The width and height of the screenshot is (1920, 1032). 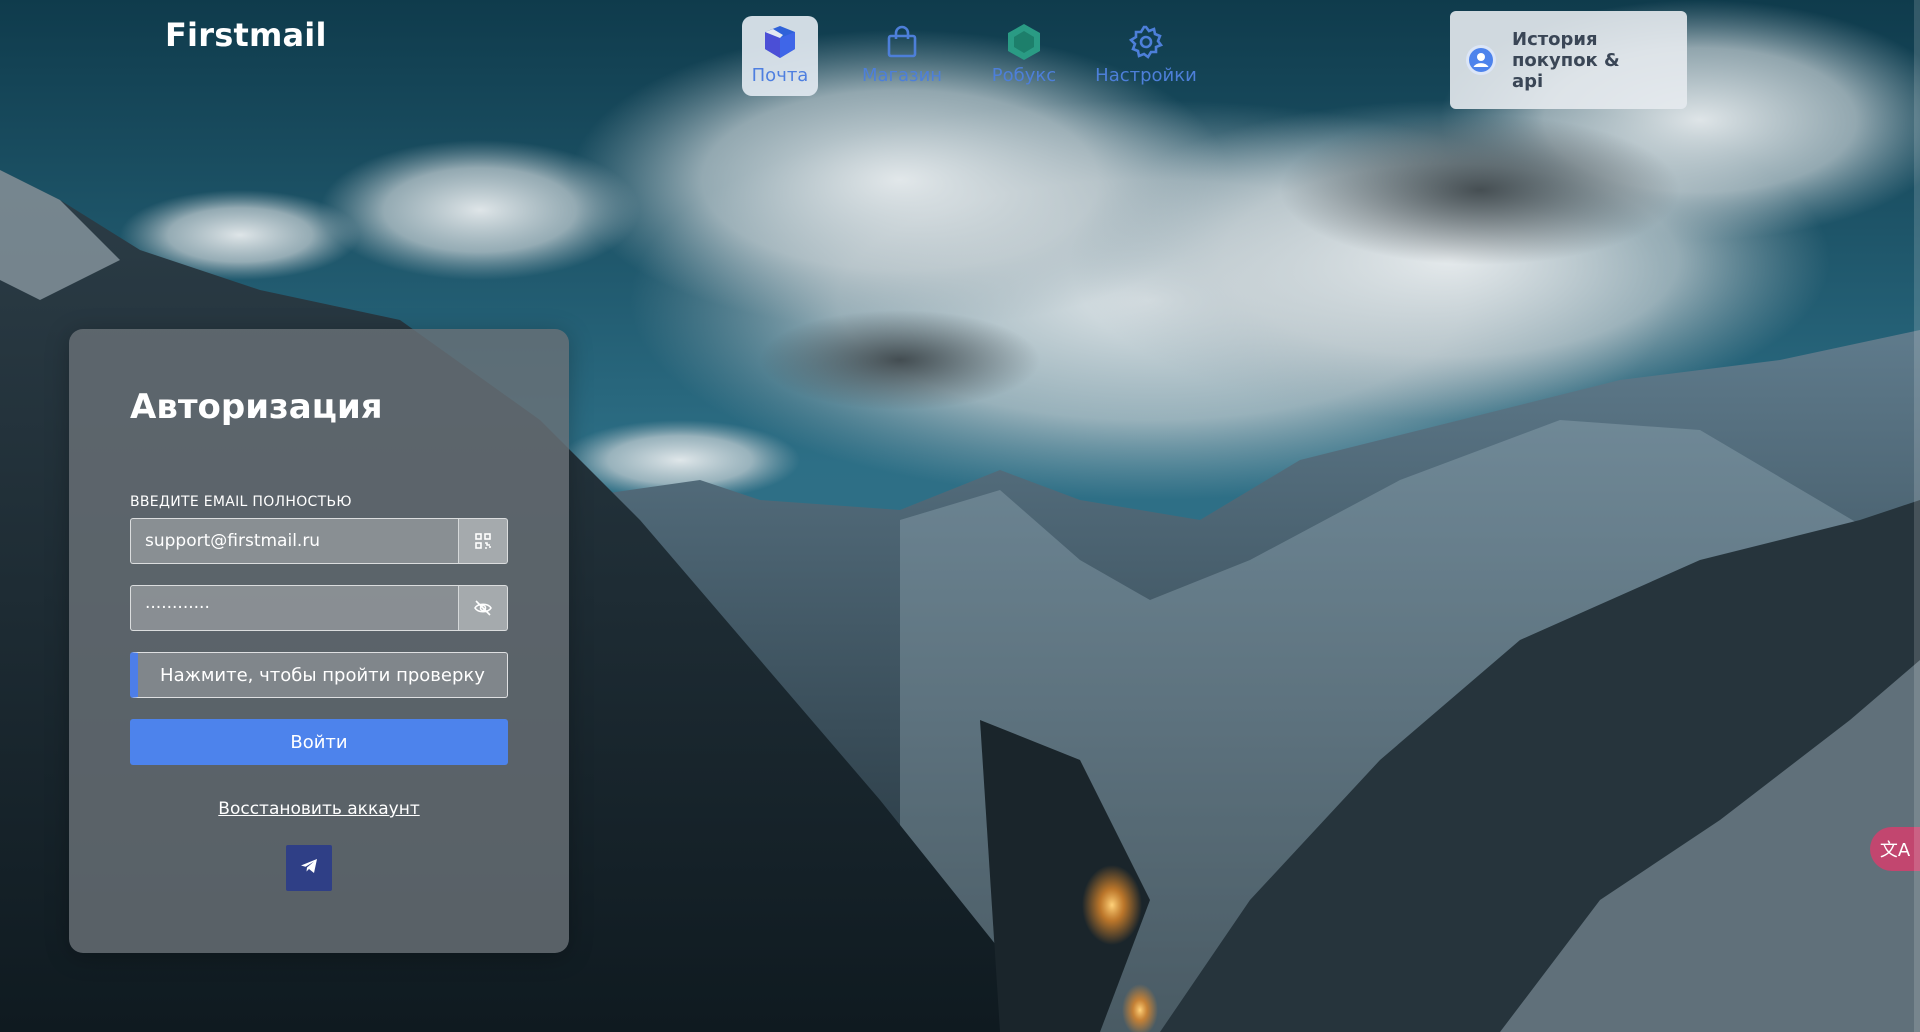 What do you see at coordinates (294, 541) in the screenshot?
I see `email-input` at bounding box center [294, 541].